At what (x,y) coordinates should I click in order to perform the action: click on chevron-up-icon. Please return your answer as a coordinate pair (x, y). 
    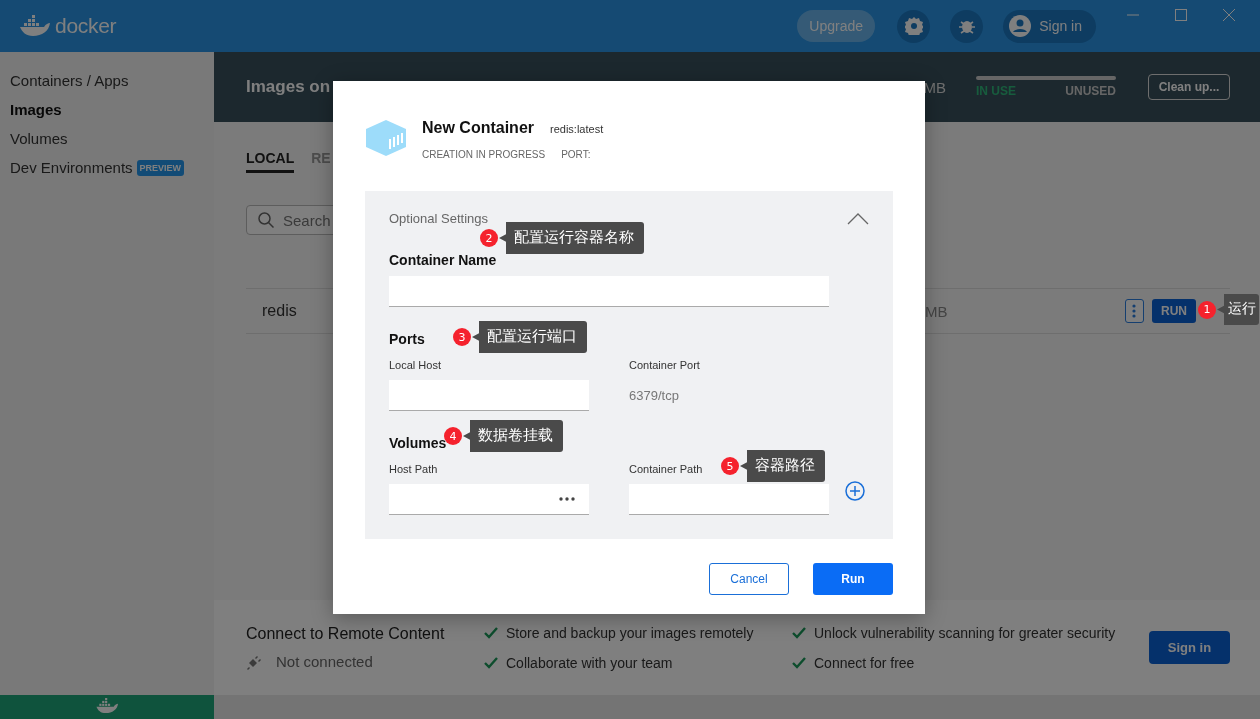
    Looking at the image, I should click on (858, 218).